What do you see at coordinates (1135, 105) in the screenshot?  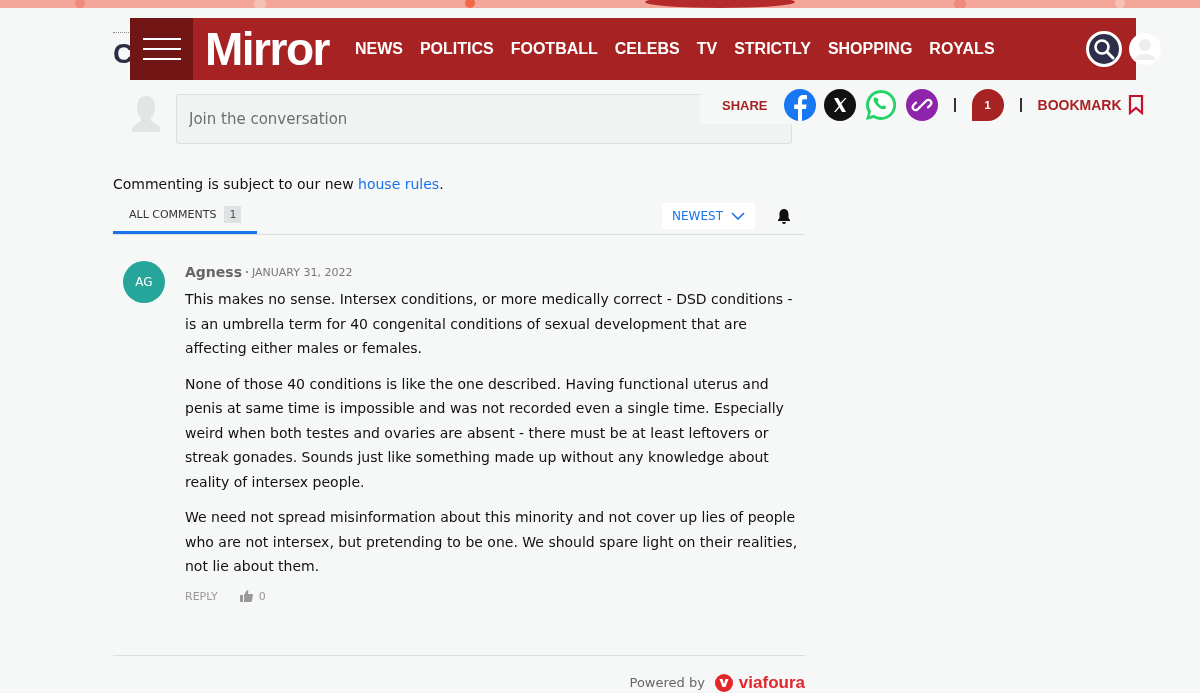 I see `bookmark-icon` at bounding box center [1135, 105].